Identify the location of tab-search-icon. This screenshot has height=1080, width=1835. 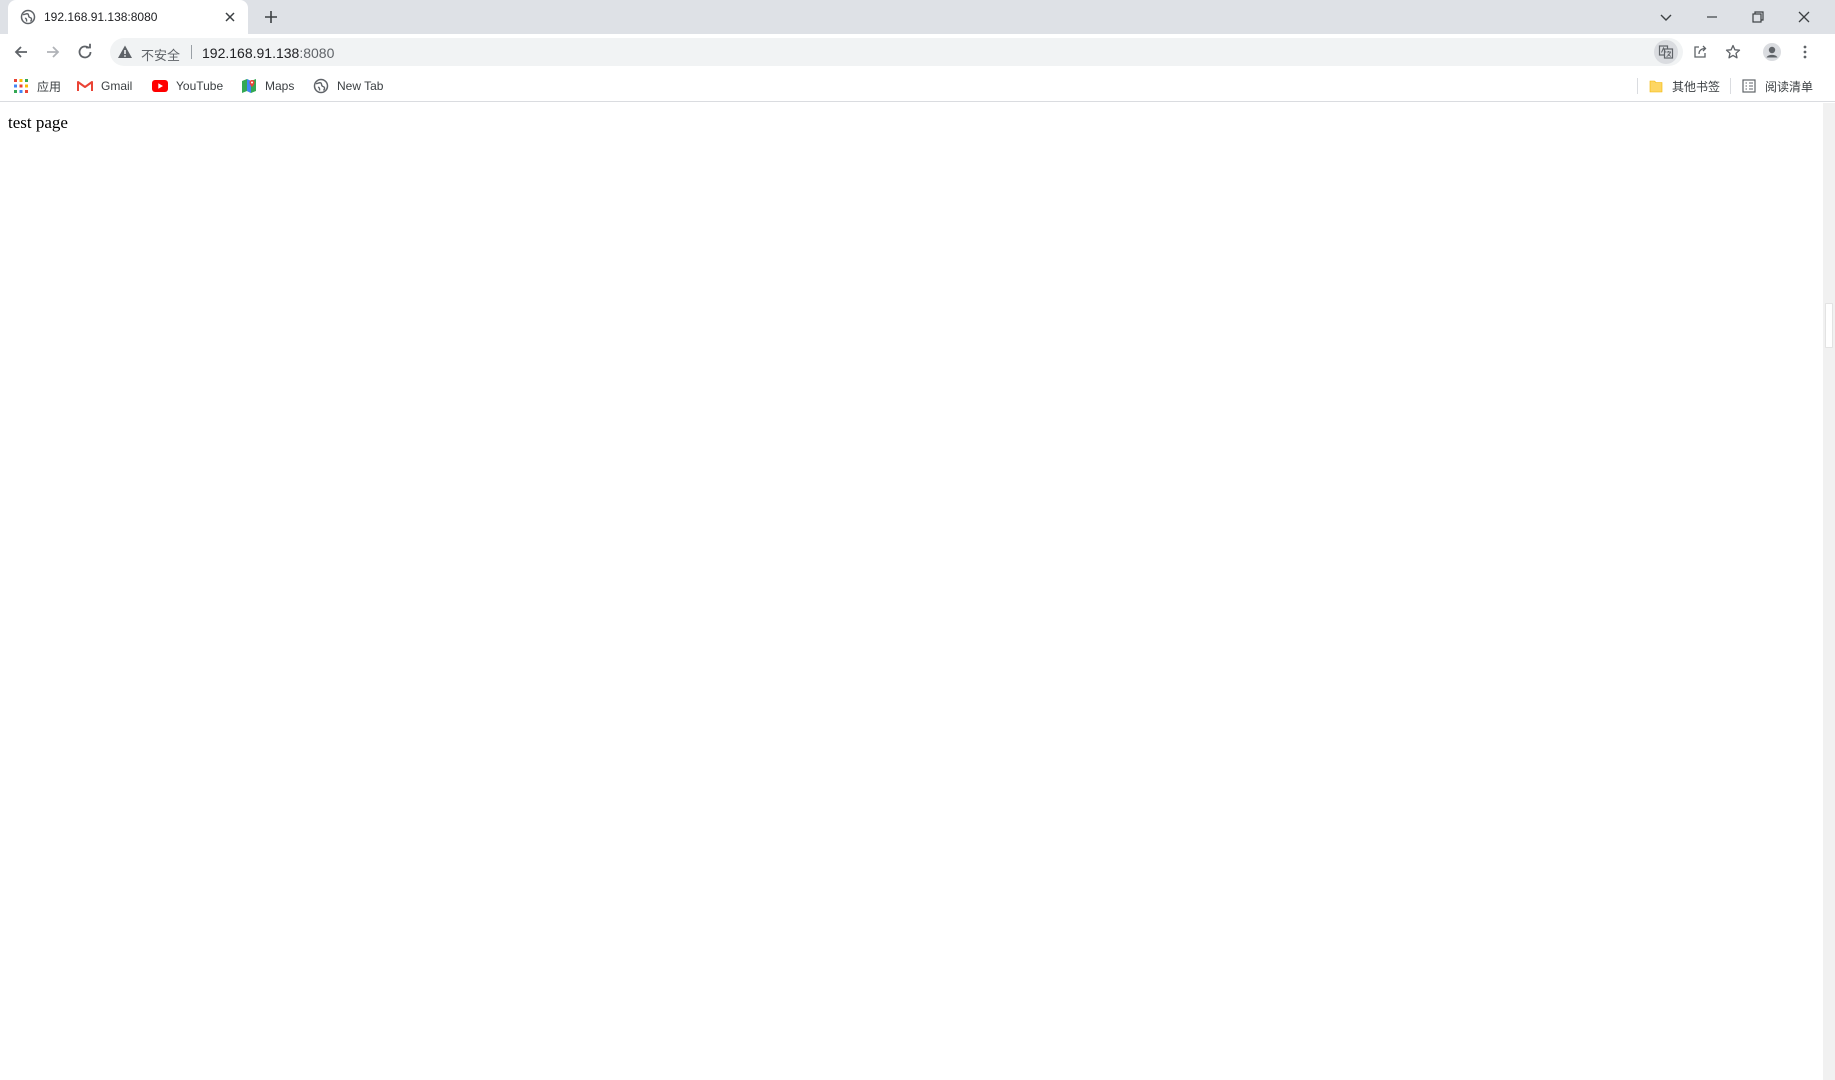
(1666, 17).